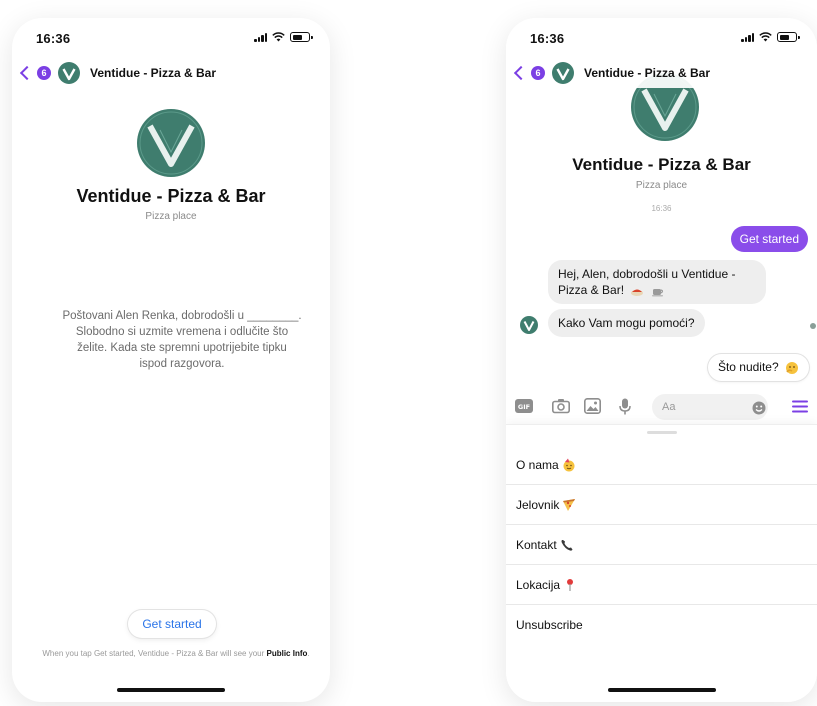 This screenshot has width=817, height=706. What do you see at coordinates (287, 653) in the screenshot?
I see `public-info-link: Public Info` at bounding box center [287, 653].